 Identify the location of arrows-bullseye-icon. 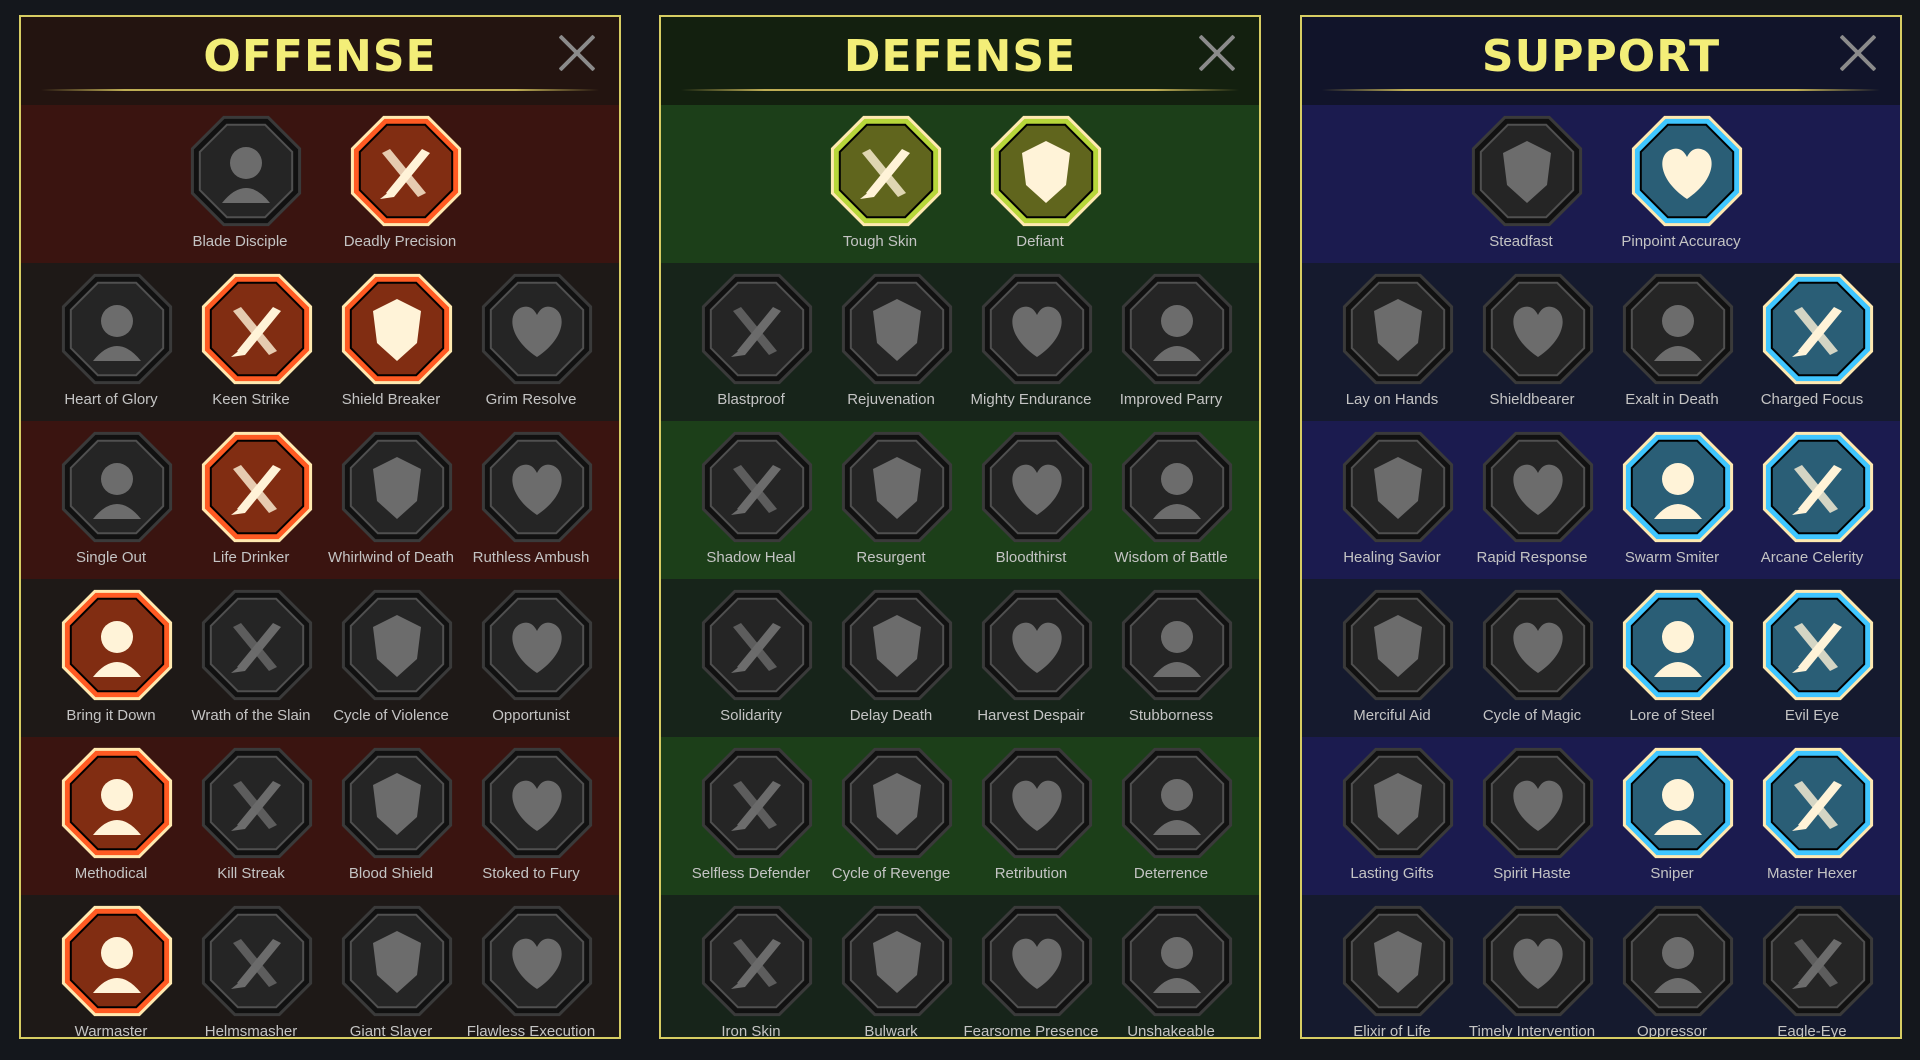
(117, 803).